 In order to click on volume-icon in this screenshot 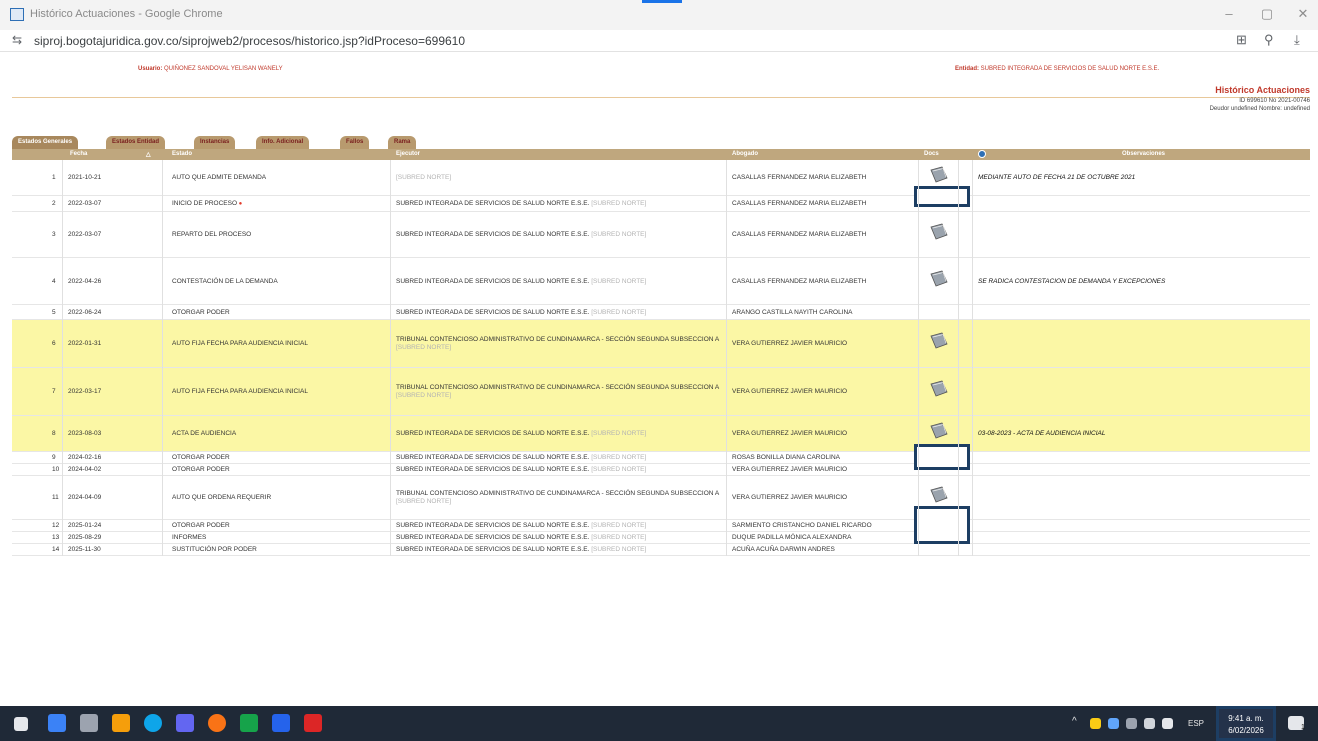, I will do `click(1167, 723)`.